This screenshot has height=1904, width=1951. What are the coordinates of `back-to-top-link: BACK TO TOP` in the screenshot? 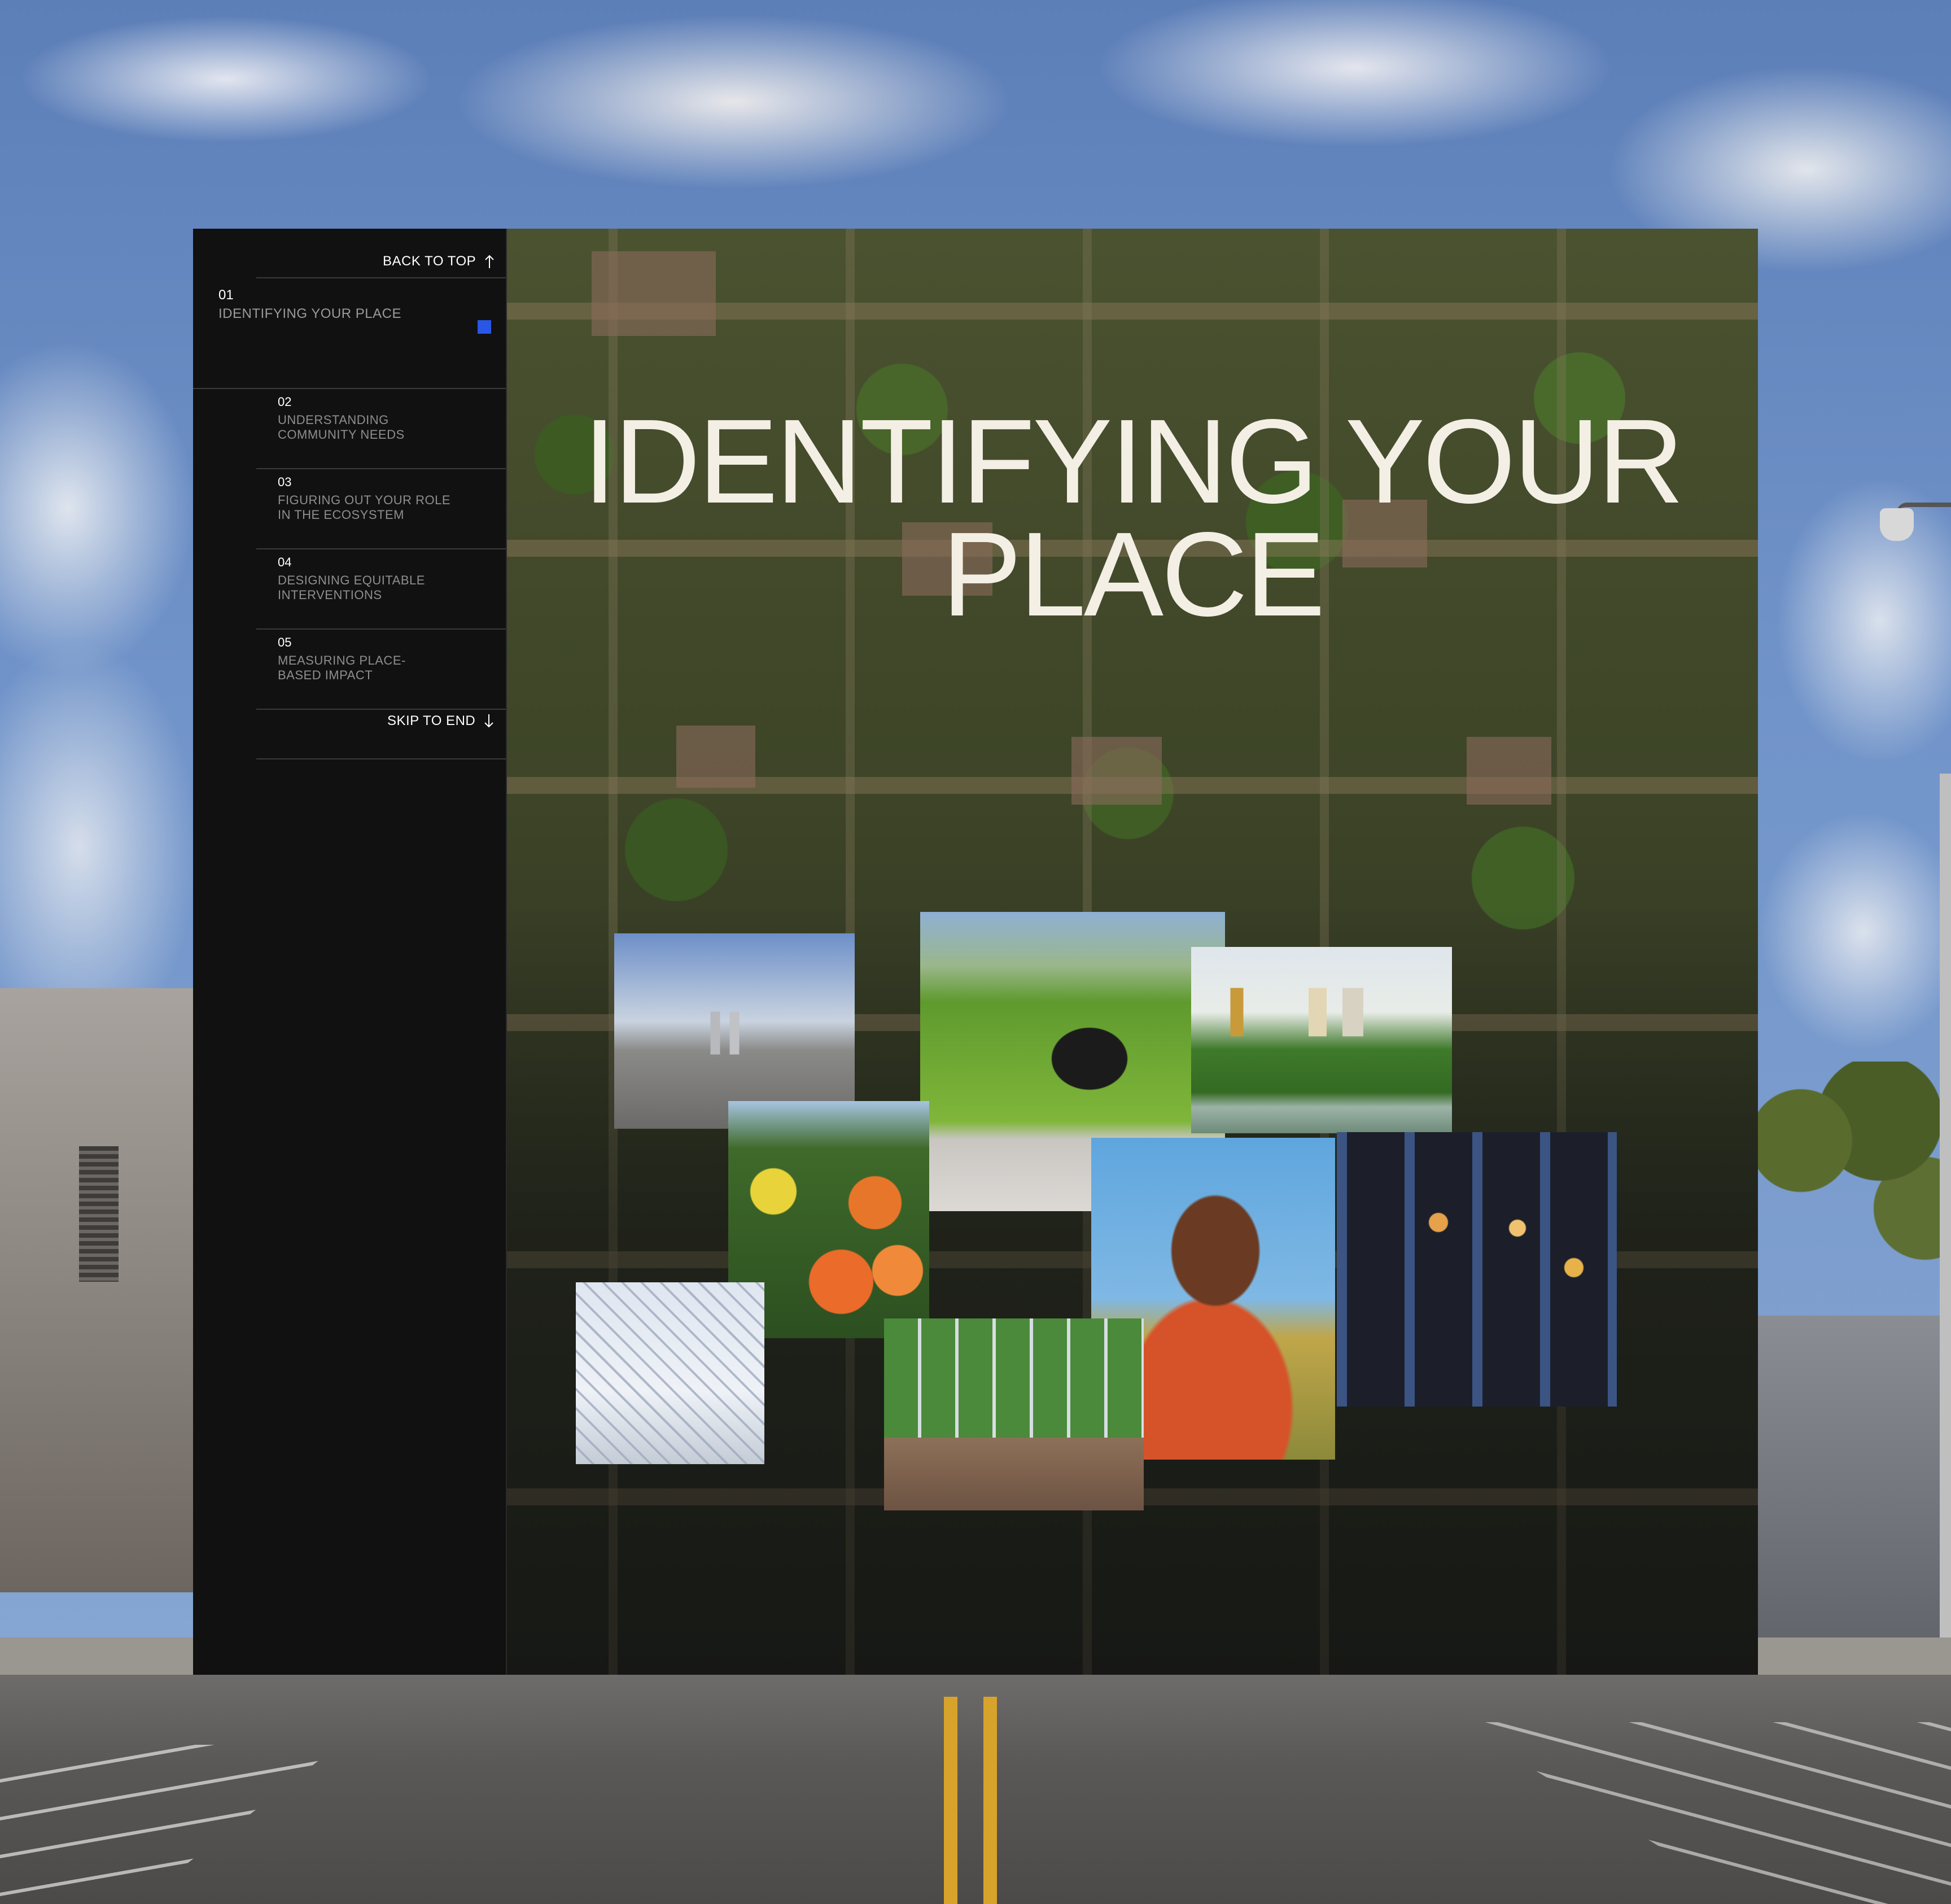 It's located at (439, 261).